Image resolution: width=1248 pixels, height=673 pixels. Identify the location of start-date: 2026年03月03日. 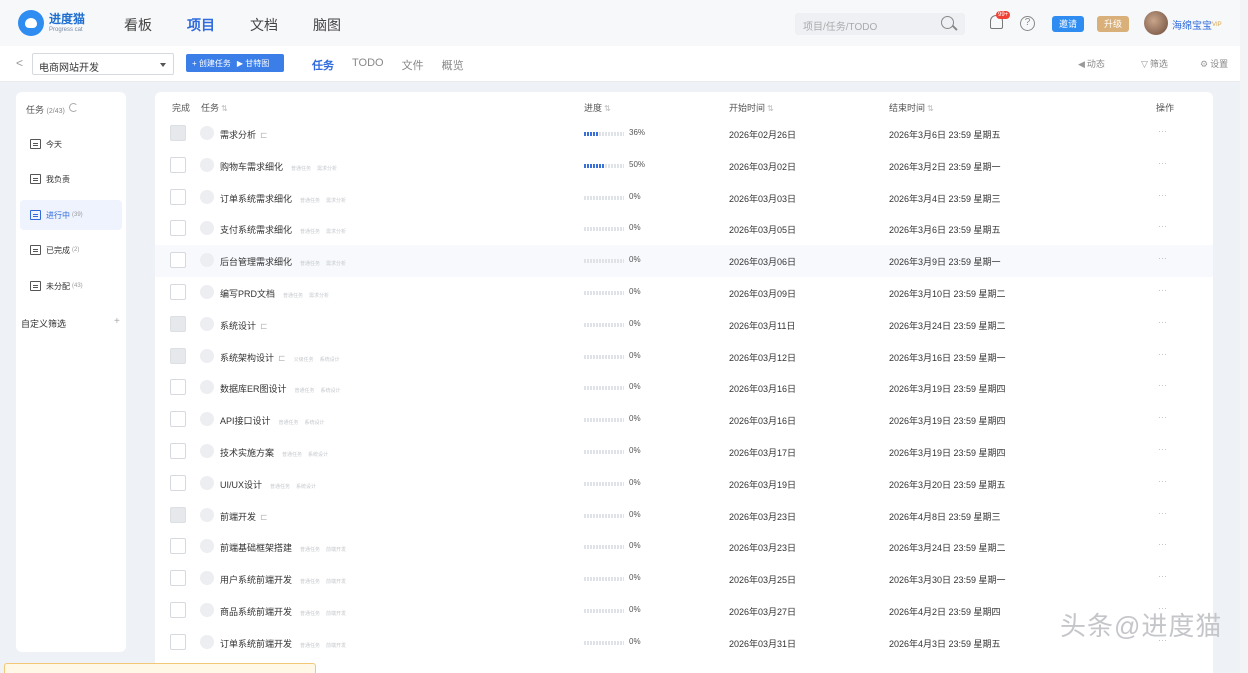
(762, 198).